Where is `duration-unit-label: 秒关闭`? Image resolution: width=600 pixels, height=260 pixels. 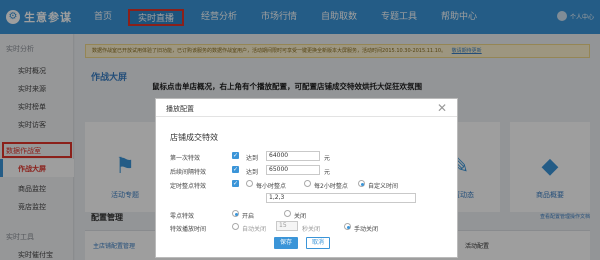
duration-unit-label: 秒关闭 is located at coordinates (311, 229).